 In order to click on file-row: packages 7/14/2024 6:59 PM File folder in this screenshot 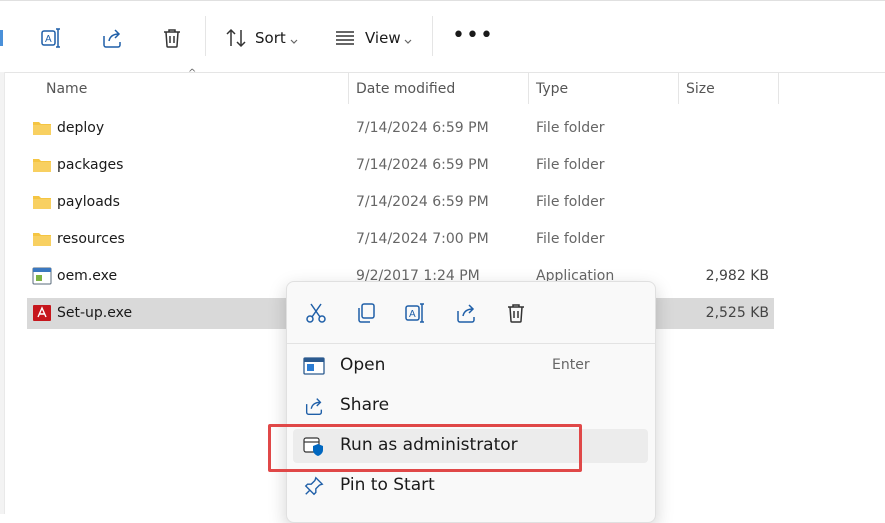, I will do `click(400, 165)`.